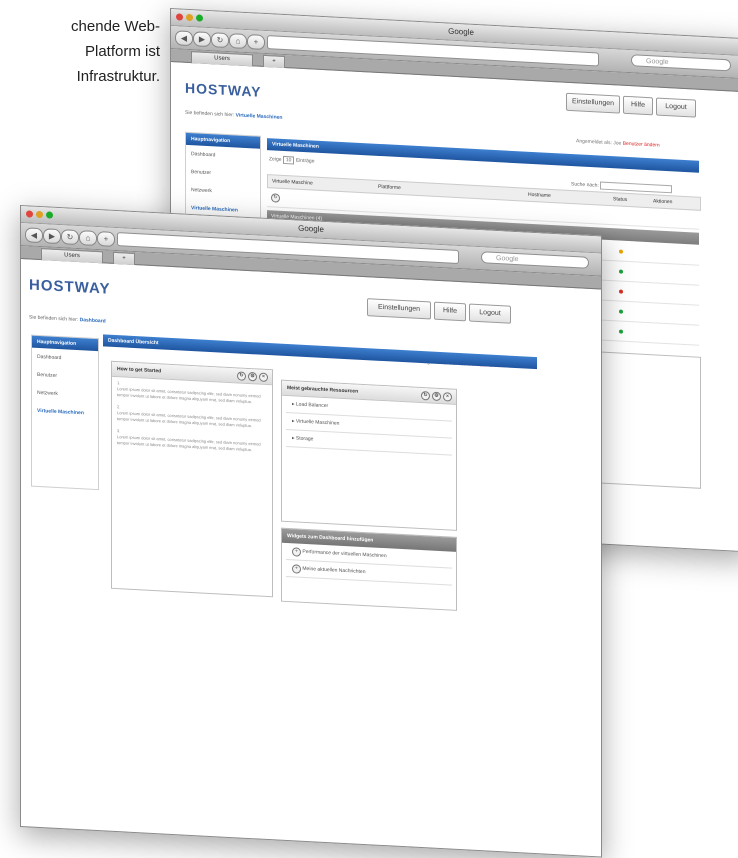 The width and height of the screenshot is (738, 858). Describe the element at coordinates (139, 370) in the screenshot. I see `getting-started-title: How to get Started` at that location.